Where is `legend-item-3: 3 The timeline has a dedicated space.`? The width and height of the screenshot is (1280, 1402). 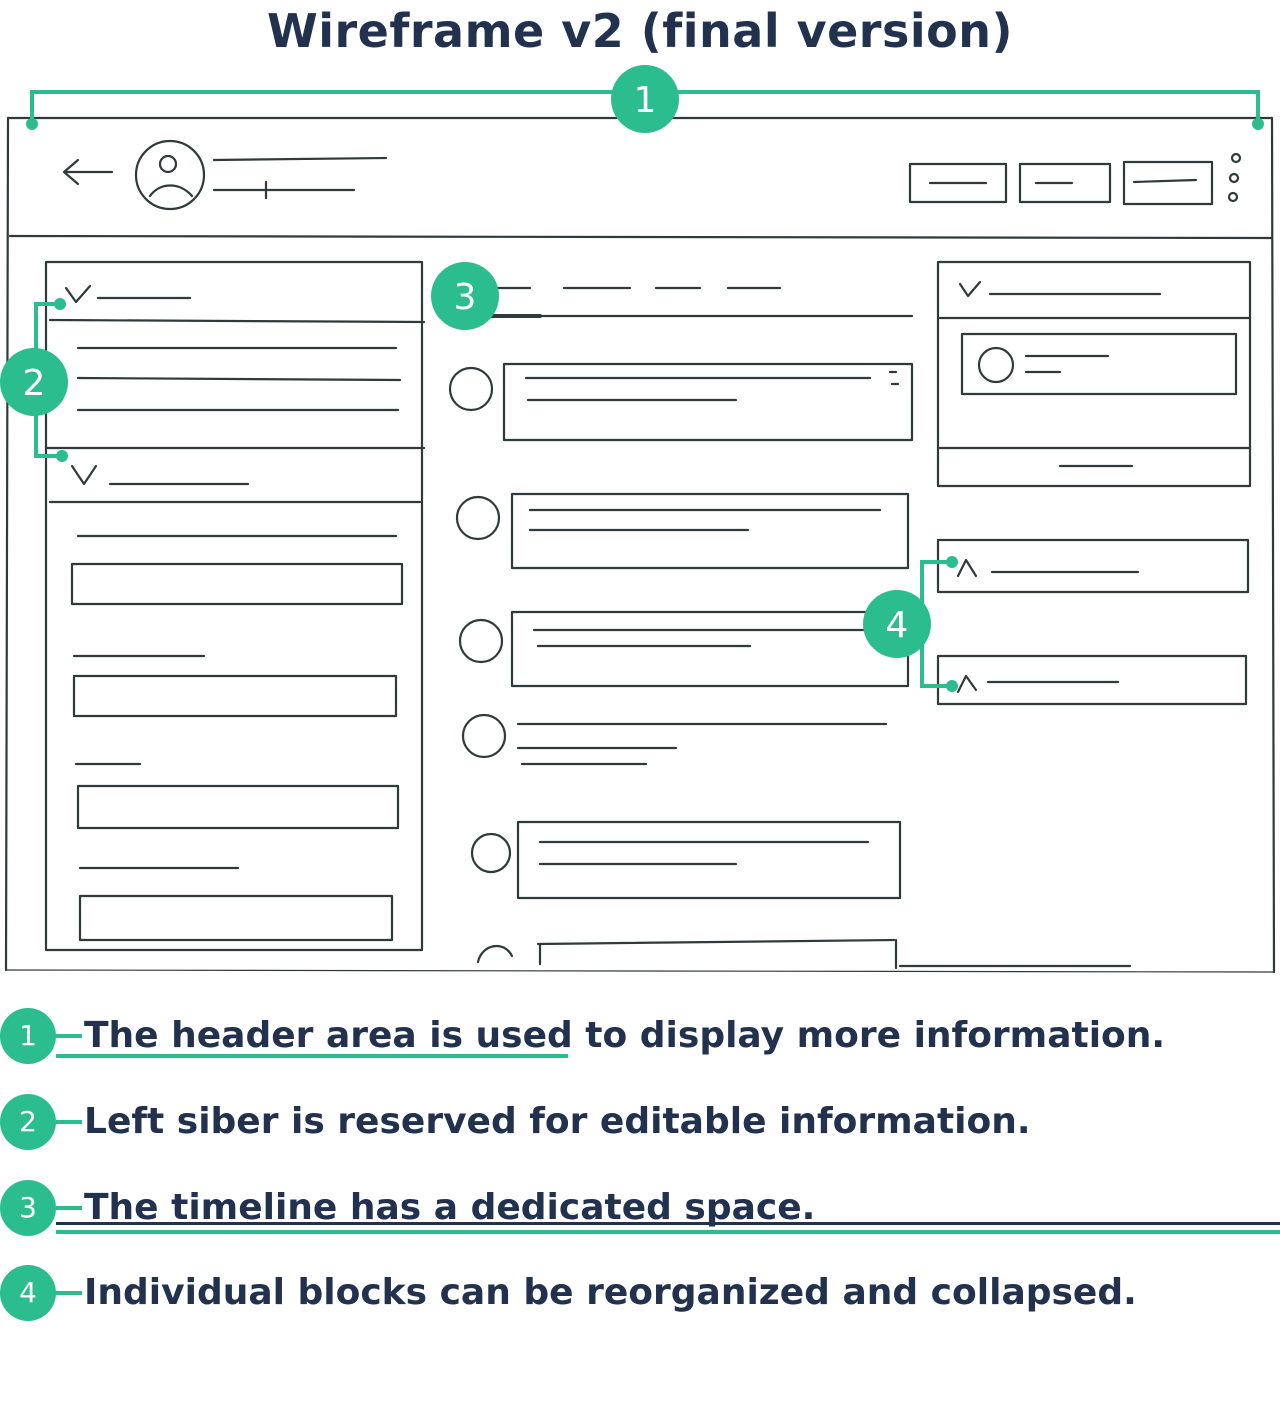
legend-item-3: 3 The timeline has a dedicated space. is located at coordinates (640, 1208).